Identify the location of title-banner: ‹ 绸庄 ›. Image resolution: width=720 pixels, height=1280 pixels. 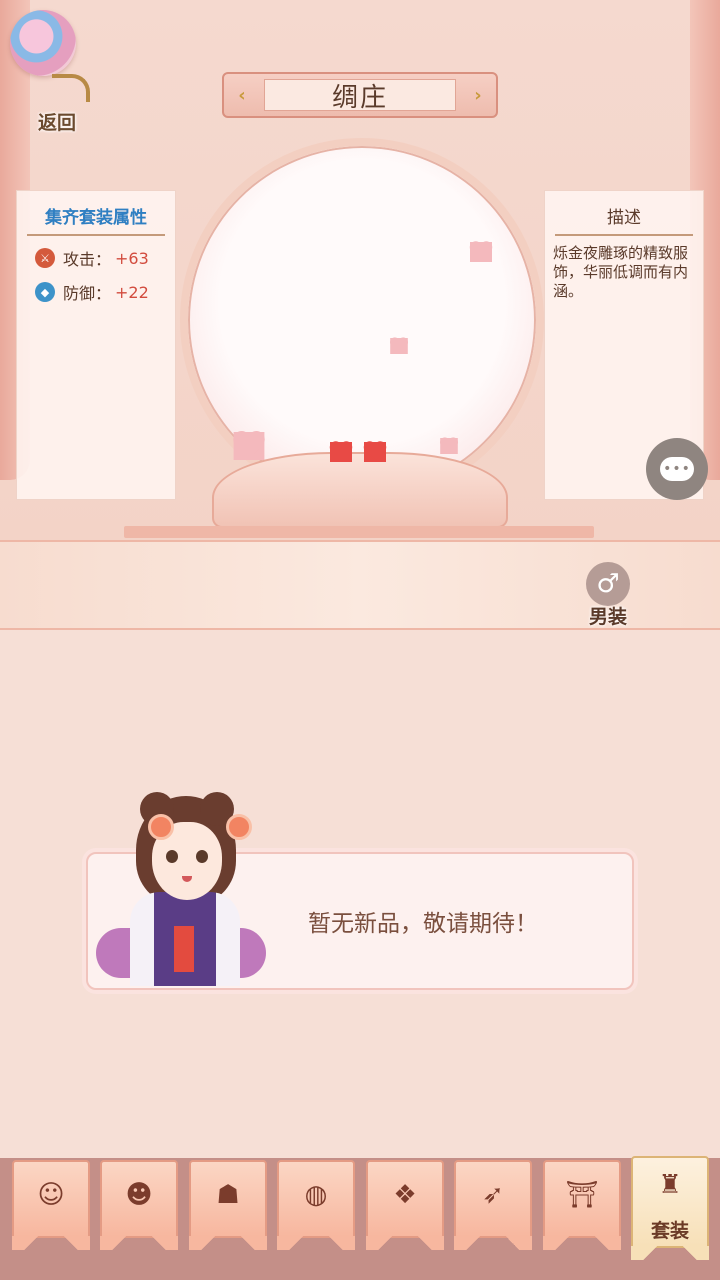
(360, 95).